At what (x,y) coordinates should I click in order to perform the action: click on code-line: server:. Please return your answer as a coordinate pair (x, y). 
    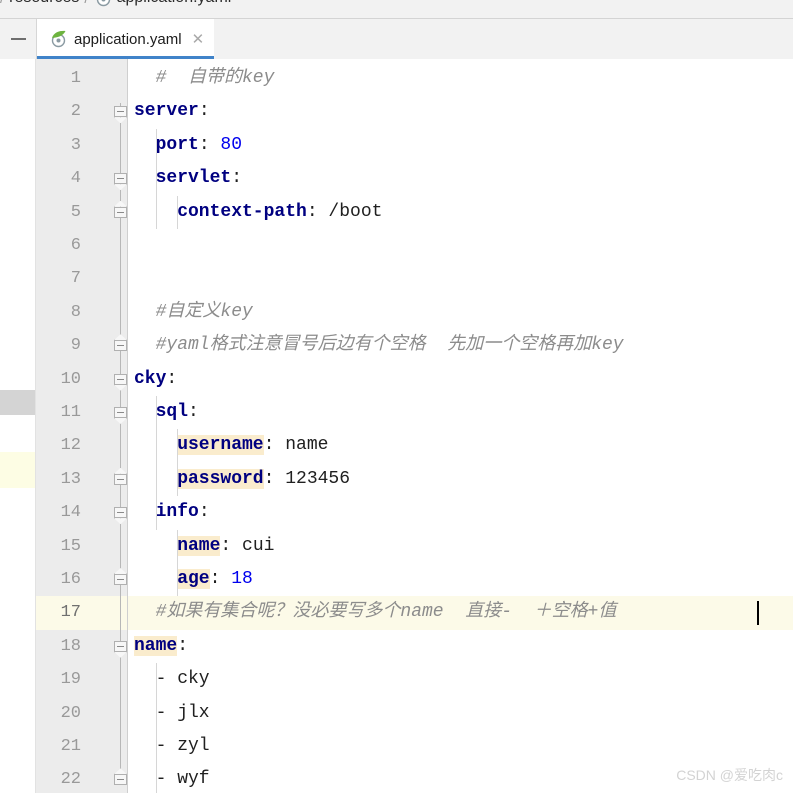
    Looking at the image, I should click on (172, 111).